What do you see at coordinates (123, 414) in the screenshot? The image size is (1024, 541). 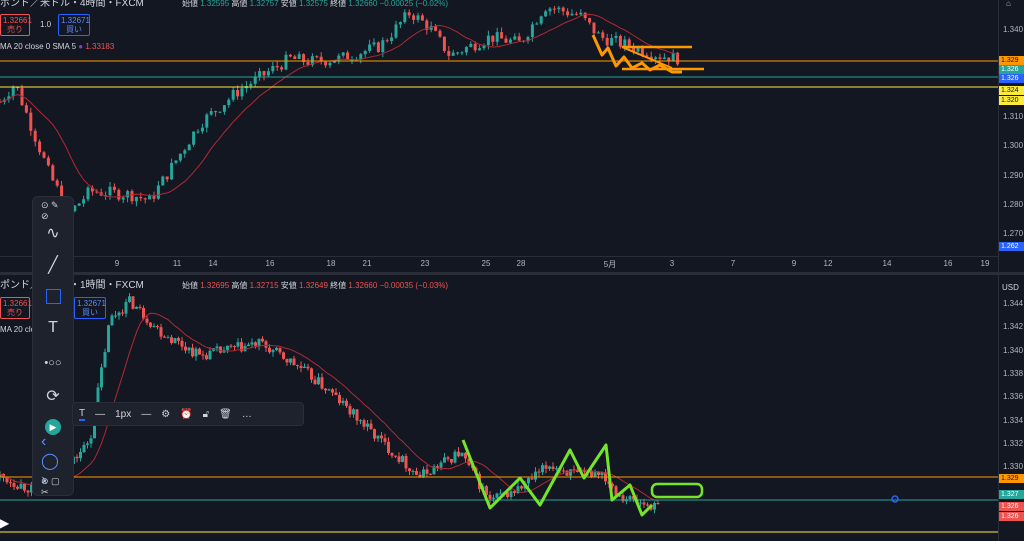 I see `line-width-label: 1px` at bounding box center [123, 414].